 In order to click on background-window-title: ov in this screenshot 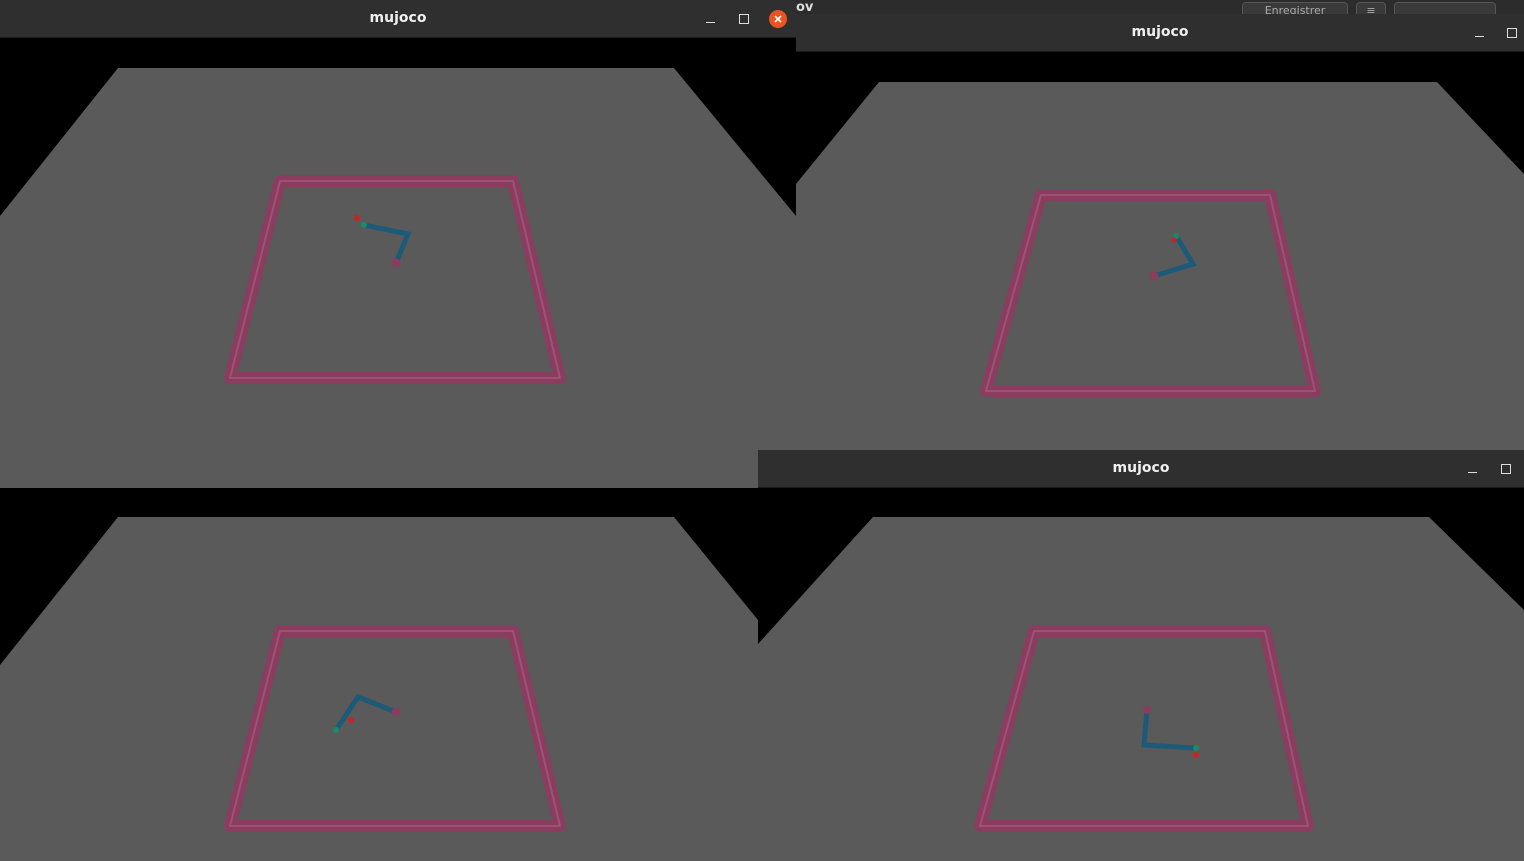, I will do `click(805, 7)`.